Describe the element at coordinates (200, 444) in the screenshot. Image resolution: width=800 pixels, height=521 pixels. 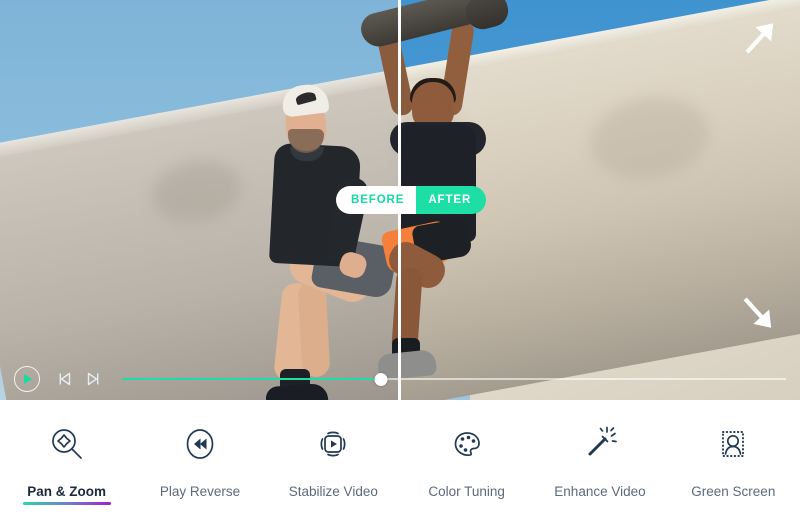
I see `play-reverse-icon` at that location.